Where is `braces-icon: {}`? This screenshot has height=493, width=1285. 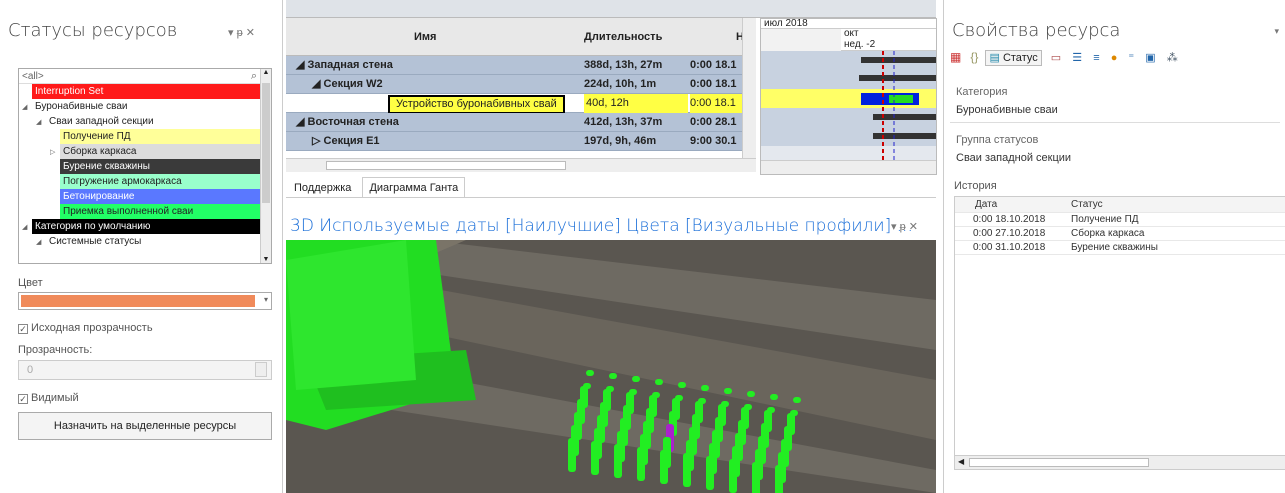
braces-icon: {} is located at coordinates (974, 57).